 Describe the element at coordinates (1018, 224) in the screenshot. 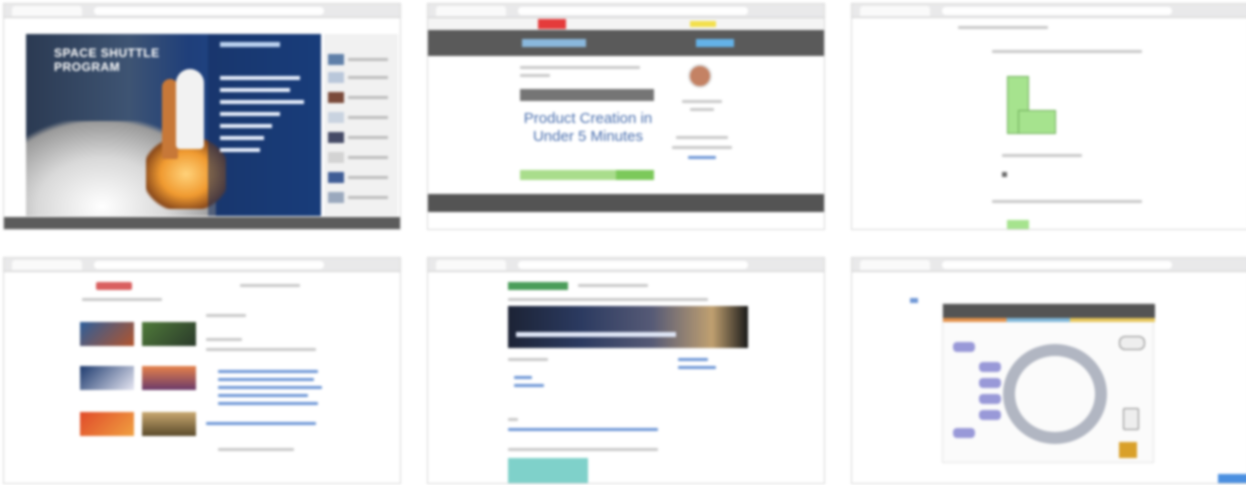

I see `submit-button` at that location.